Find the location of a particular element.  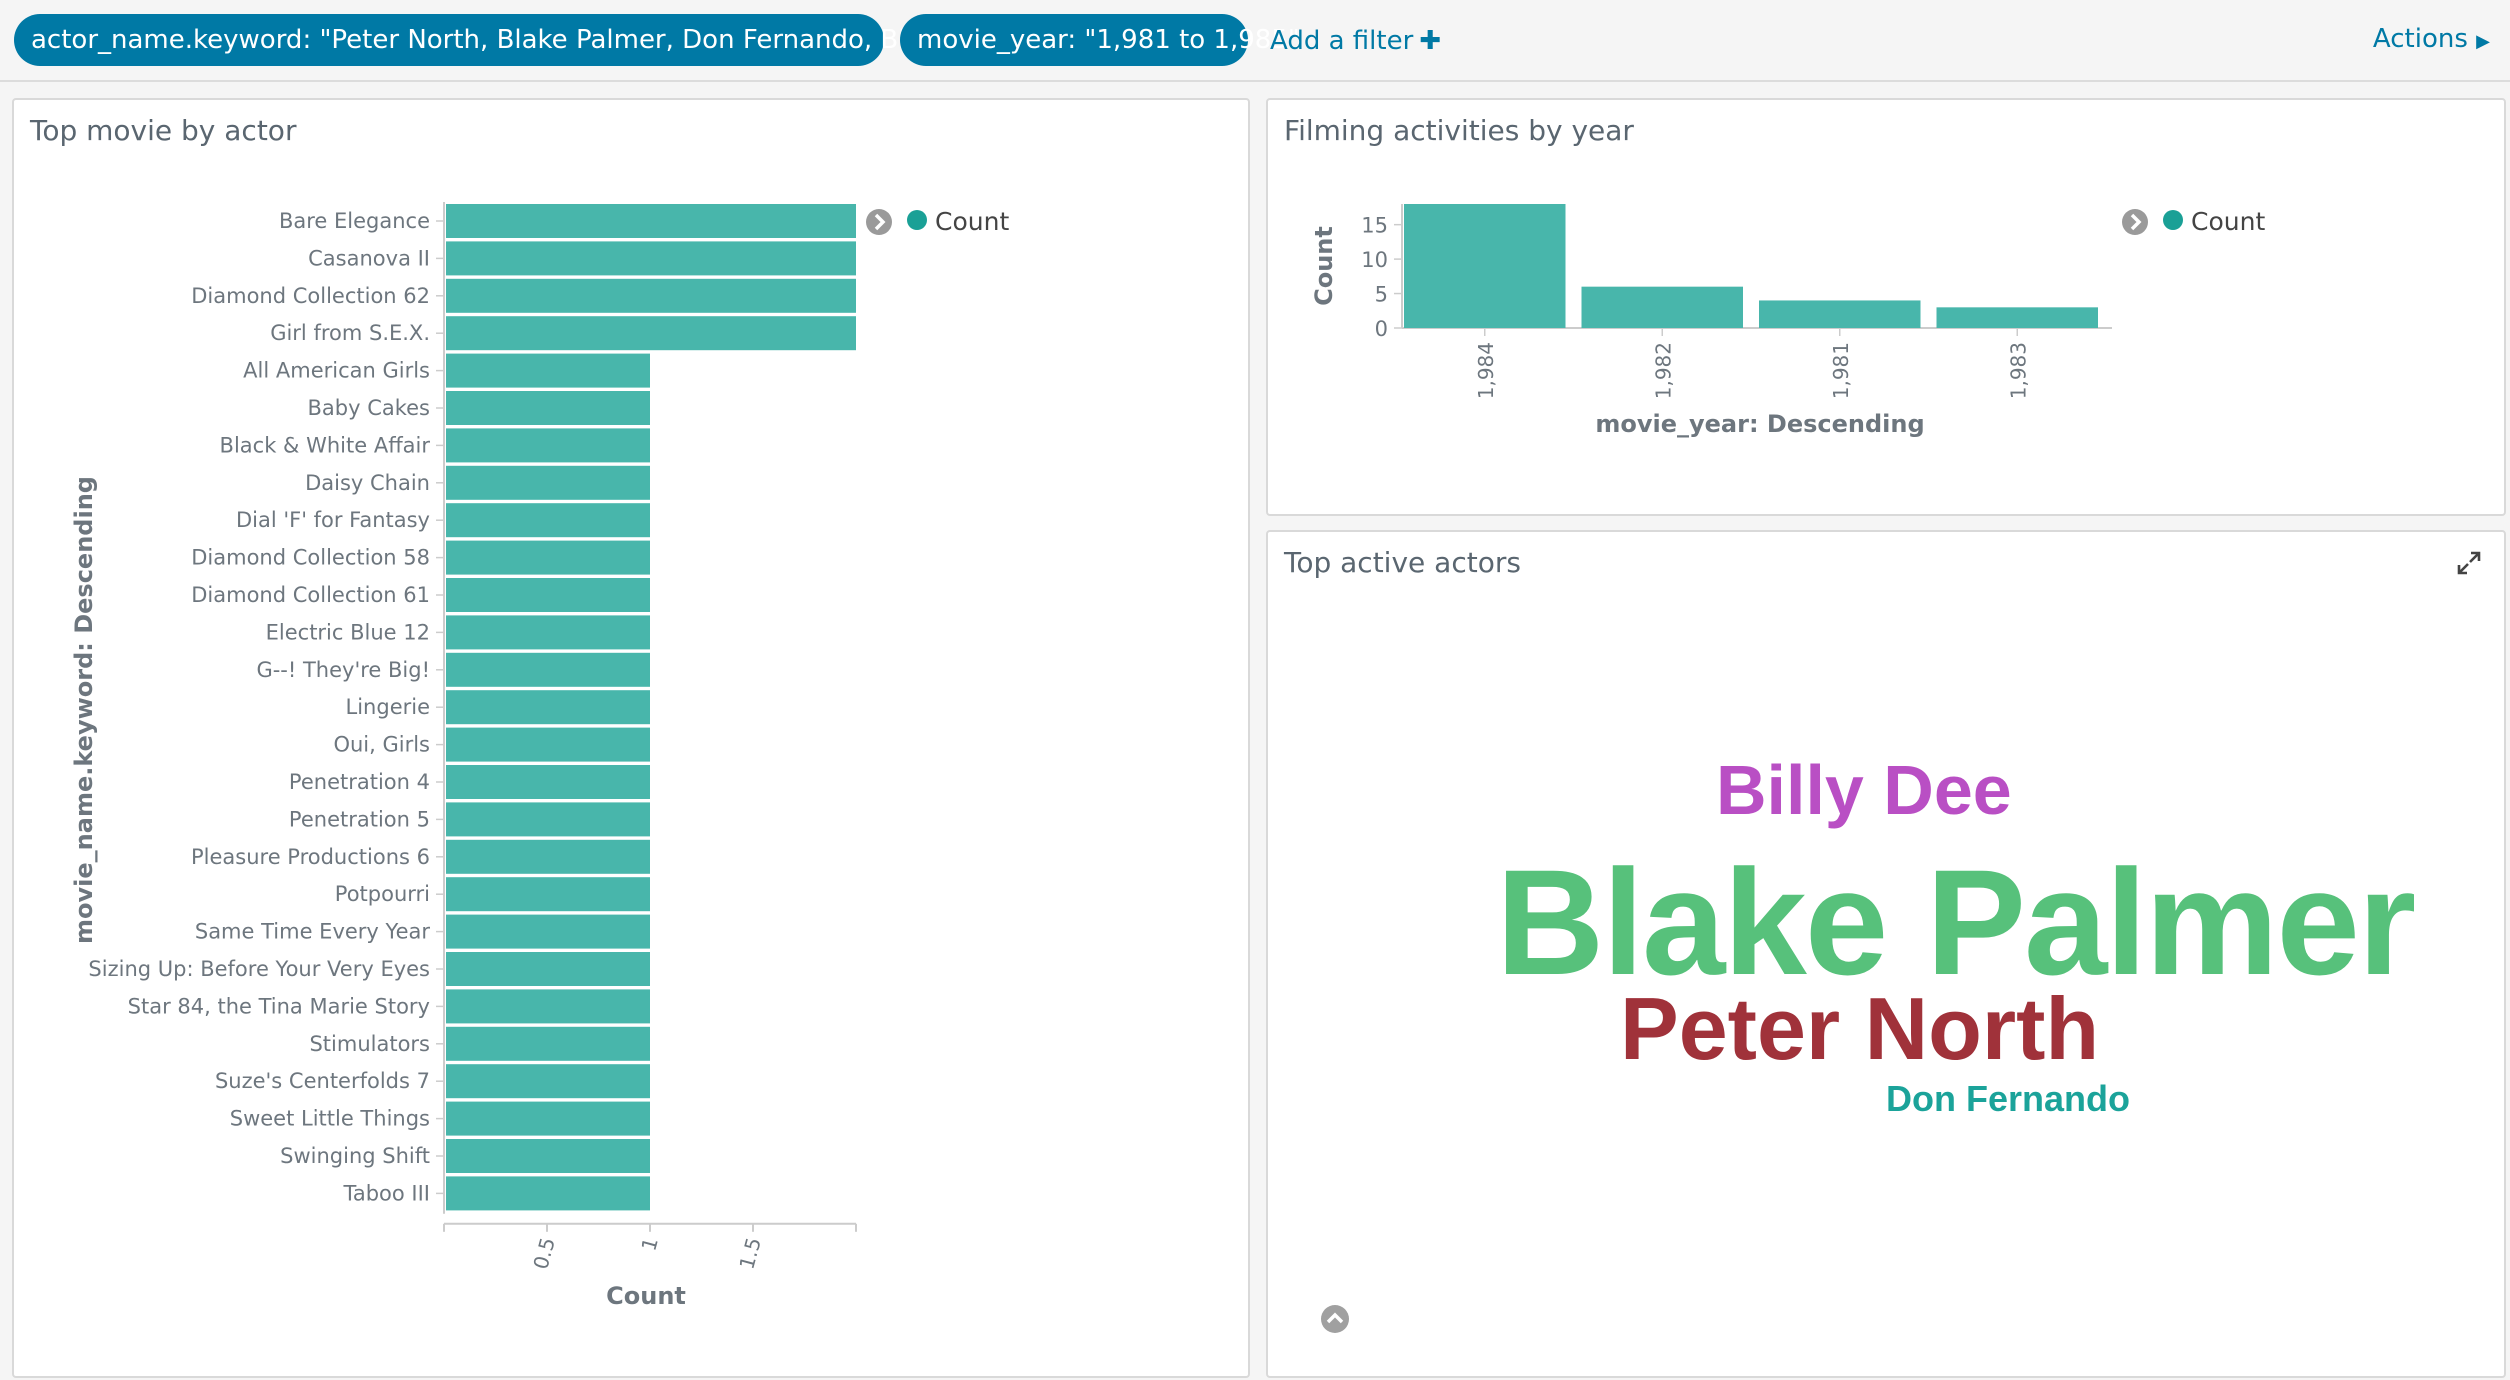

x-tick-label: 1 is located at coordinates (649, 1244).